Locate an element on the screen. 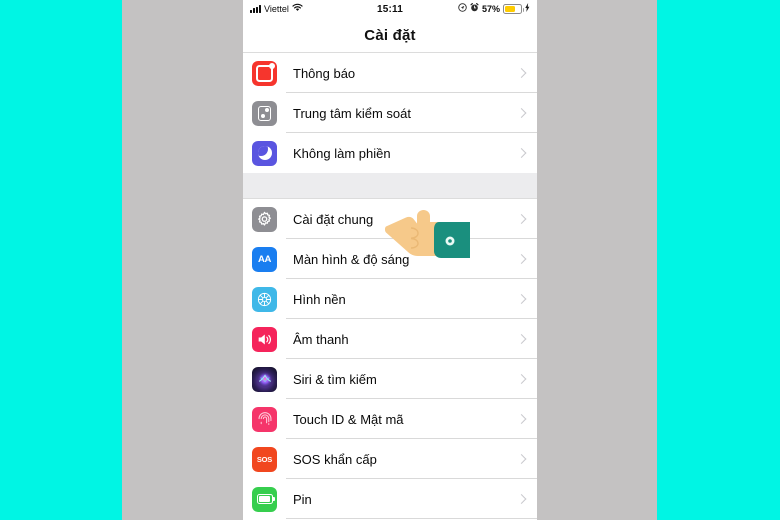  settings-row-emergency-sos: SOS SOS khẩn cấp is located at coordinates (390, 459).